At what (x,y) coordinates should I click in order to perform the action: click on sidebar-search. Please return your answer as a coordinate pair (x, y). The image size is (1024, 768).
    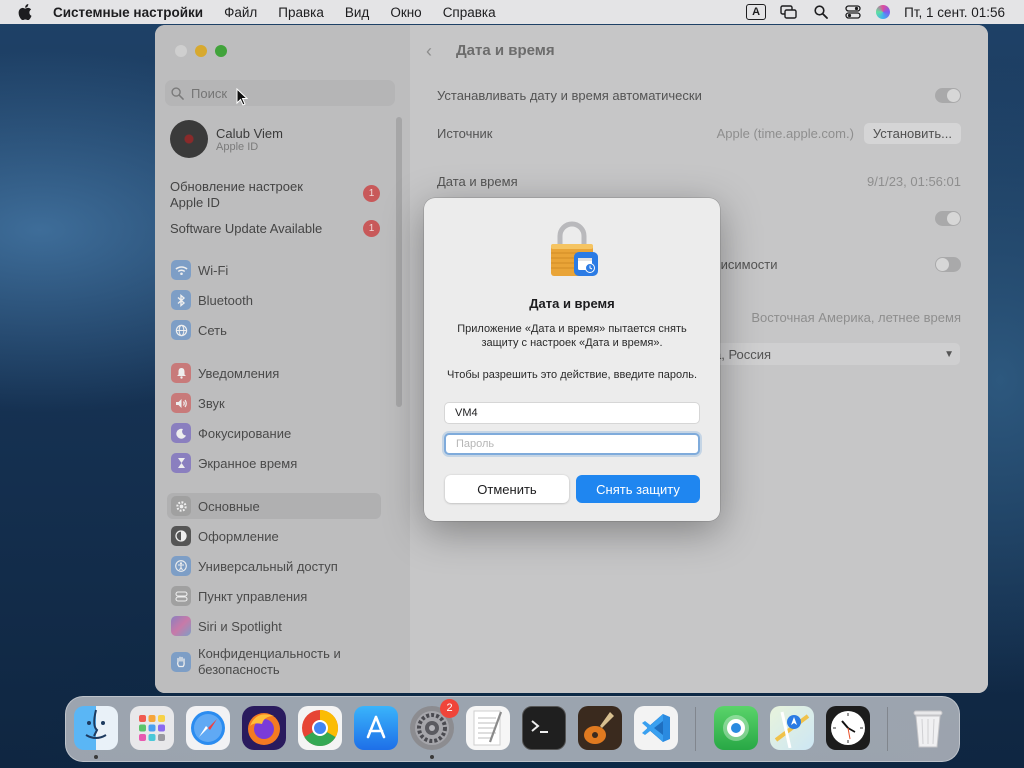
    Looking at the image, I should click on (280, 93).